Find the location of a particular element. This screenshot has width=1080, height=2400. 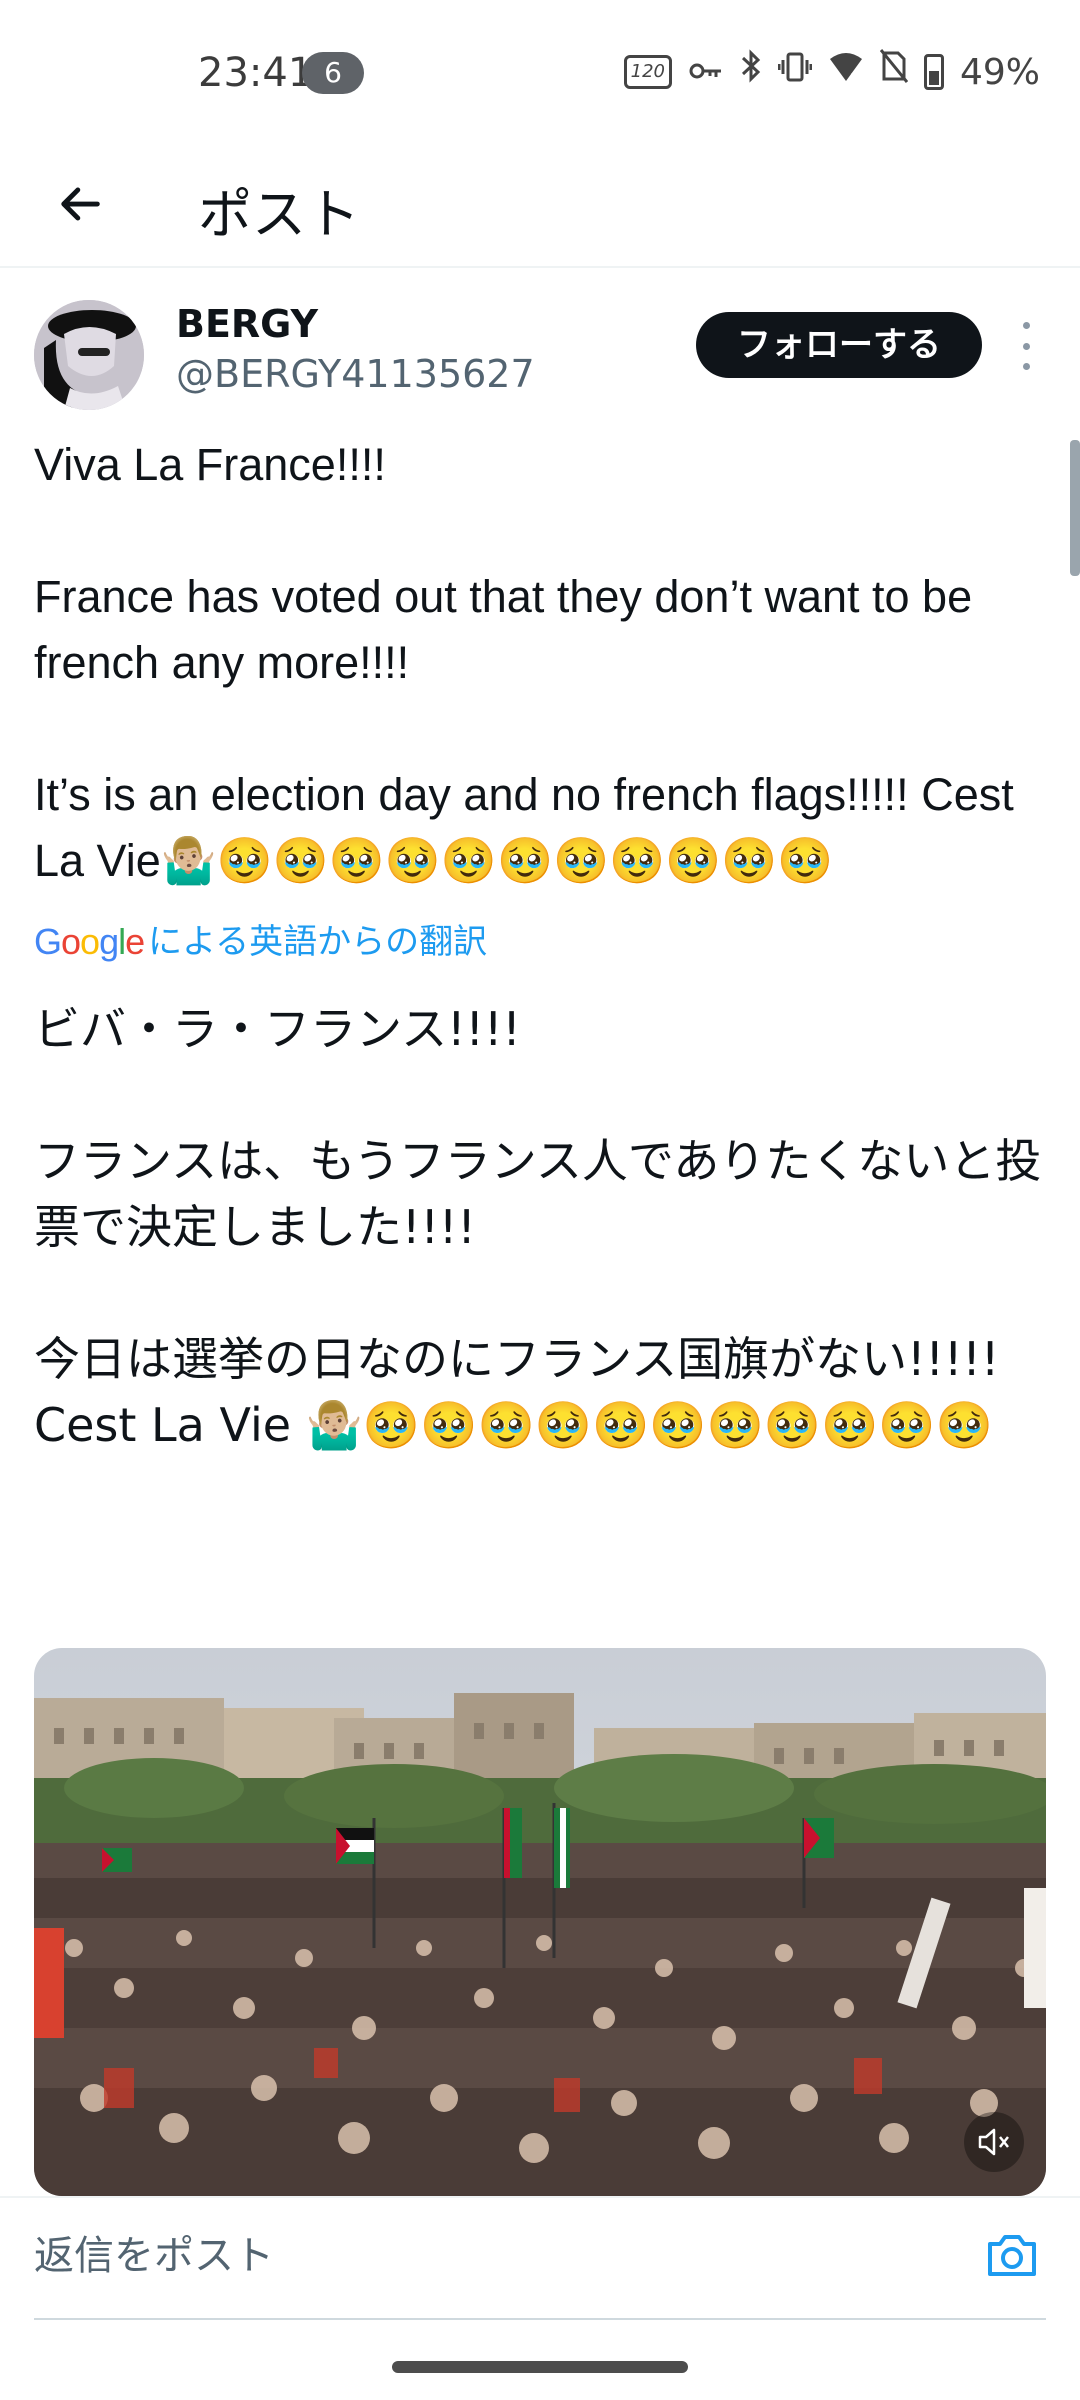

status-bar: 23:41 6 120 49% is located at coordinates (540, 70).